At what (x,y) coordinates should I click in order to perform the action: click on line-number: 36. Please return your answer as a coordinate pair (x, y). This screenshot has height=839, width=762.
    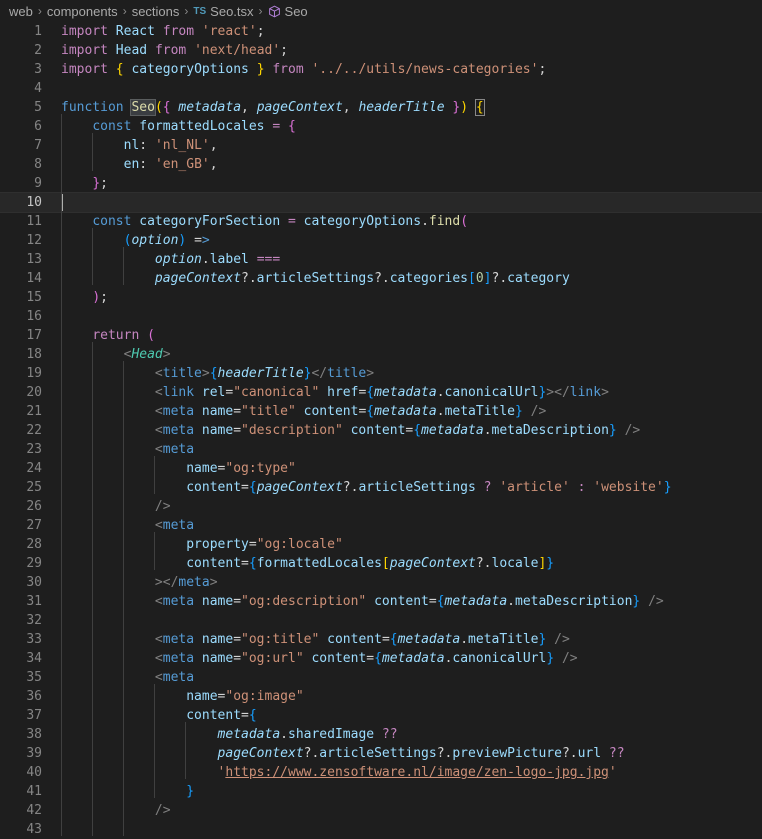
    Looking at the image, I should click on (34, 696).